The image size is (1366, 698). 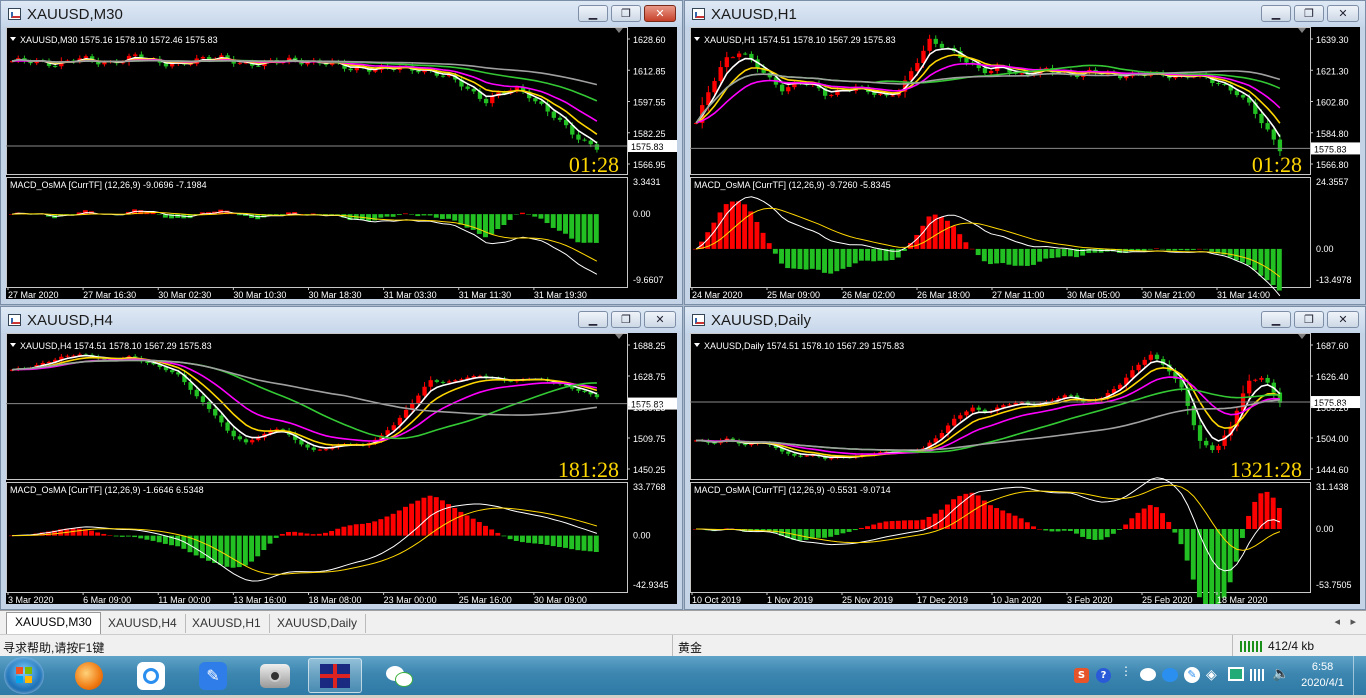 What do you see at coordinates (151, 675) in the screenshot?
I see `taskbar-baidu-netdisk` at bounding box center [151, 675].